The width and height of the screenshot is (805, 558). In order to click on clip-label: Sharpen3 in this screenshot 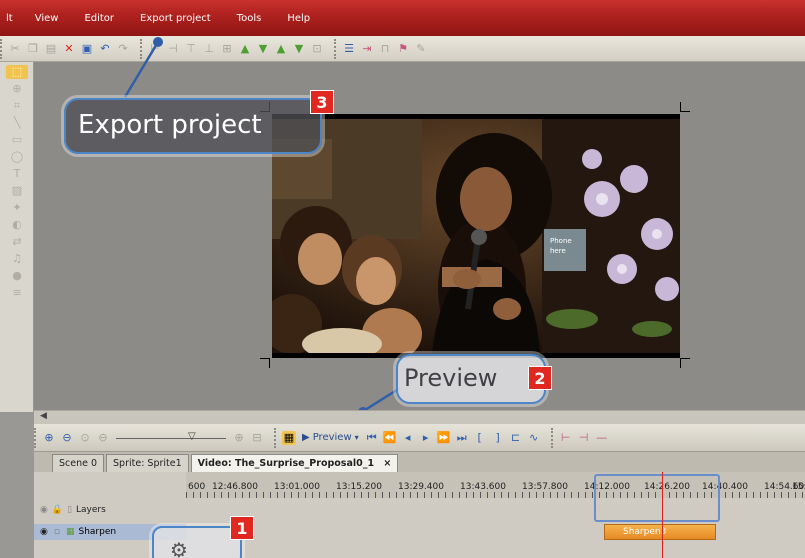, I will do `click(645, 532)`.